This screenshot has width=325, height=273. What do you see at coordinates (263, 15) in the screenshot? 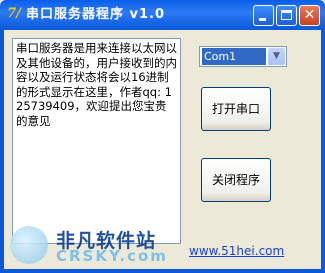
I see `minimize-button` at bounding box center [263, 15].